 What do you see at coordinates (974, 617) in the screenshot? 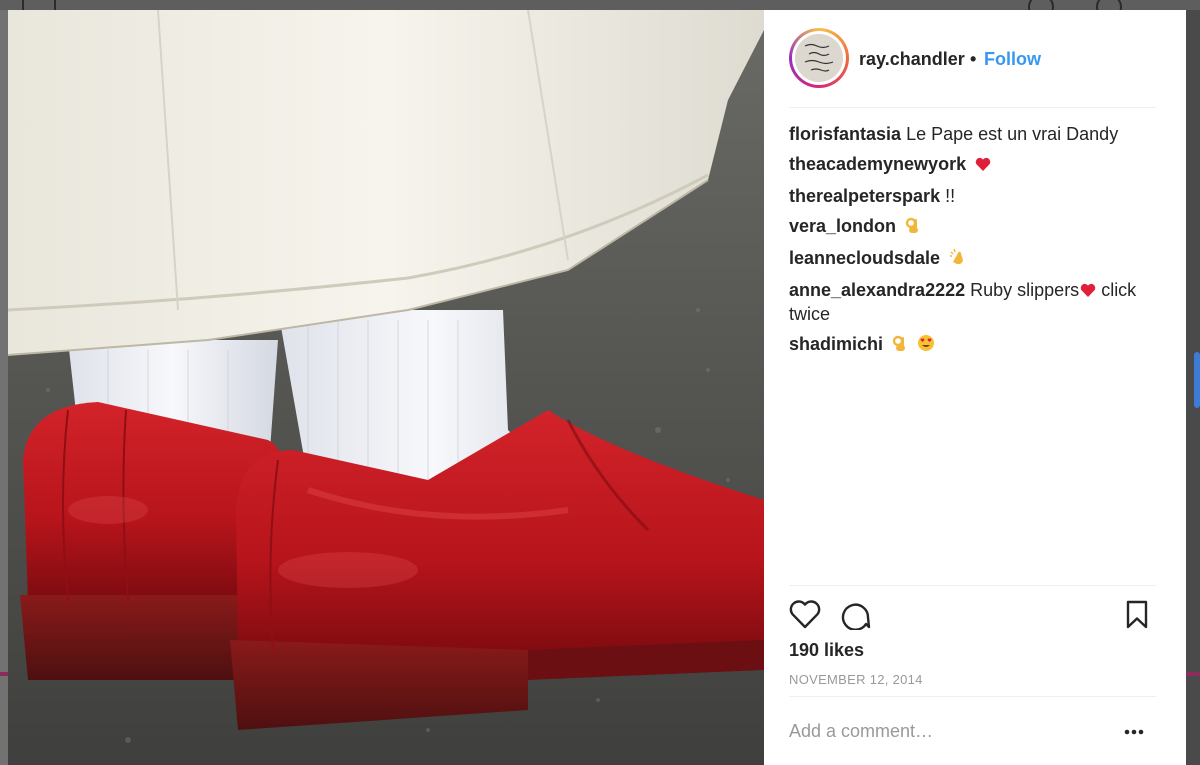
I see `post-actions` at bounding box center [974, 617].